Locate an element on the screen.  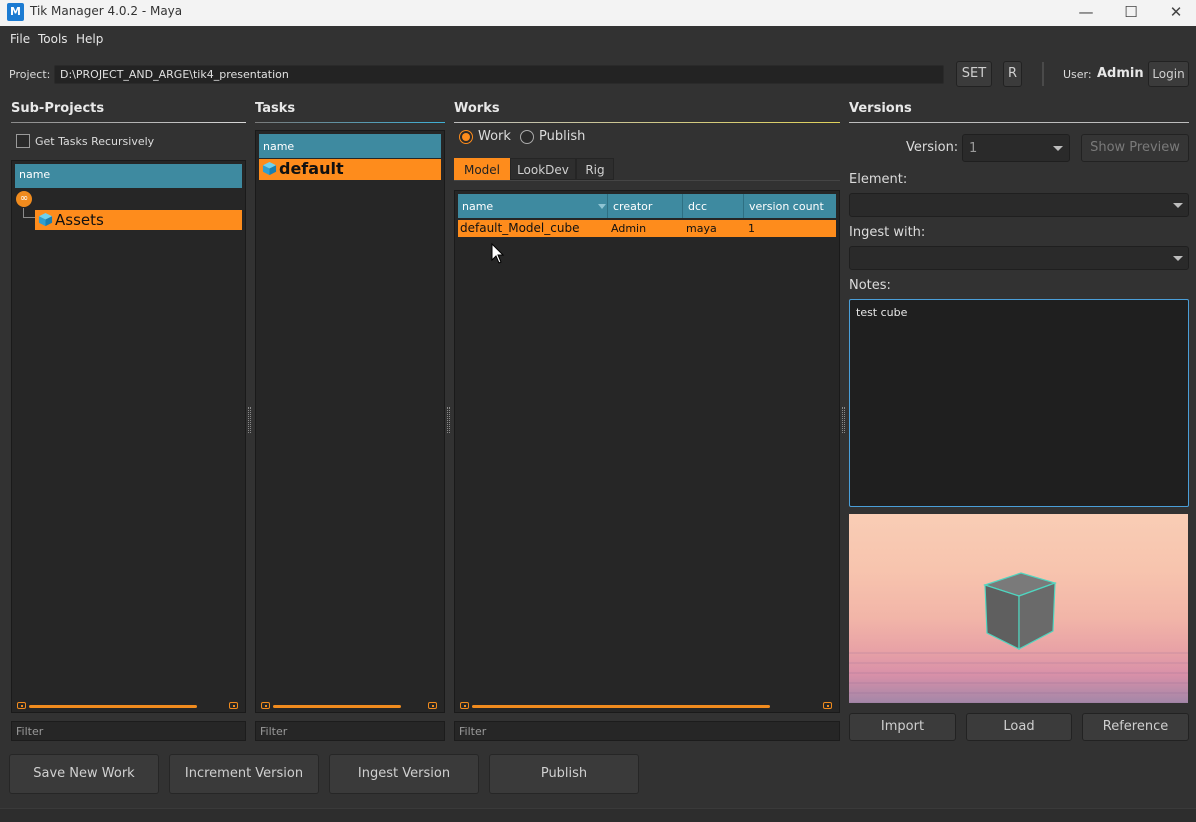
element-dropdown is located at coordinates (1019, 205).